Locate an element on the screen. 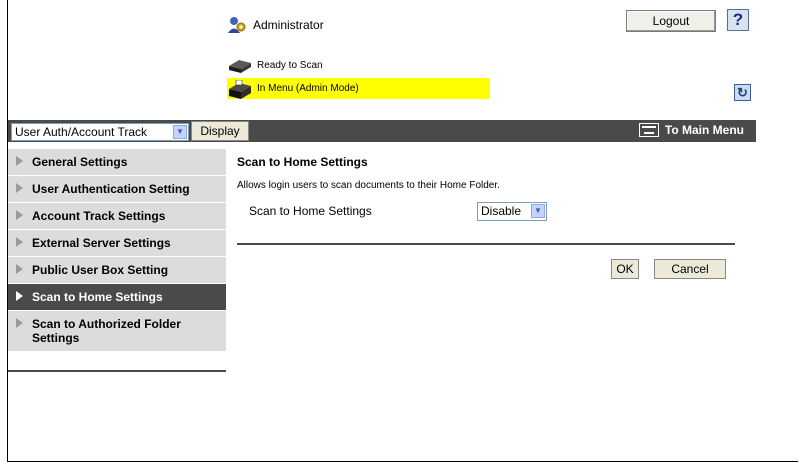 The width and height of the screenshot is (801, 463). mode-select: User Auth/Account Track ▼ is located at coordinates (100, 132).